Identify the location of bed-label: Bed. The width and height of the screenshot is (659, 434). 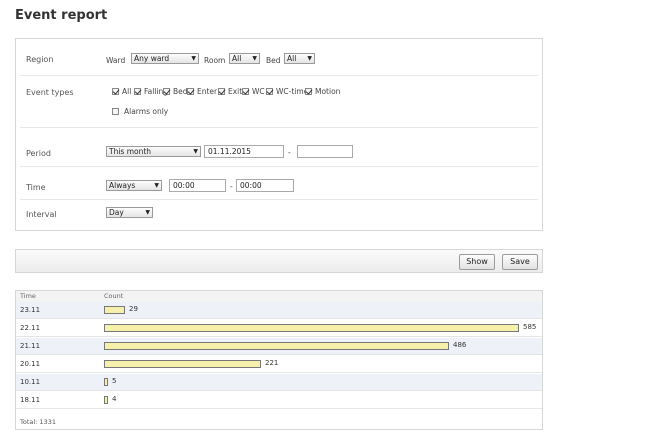
(273, 60).